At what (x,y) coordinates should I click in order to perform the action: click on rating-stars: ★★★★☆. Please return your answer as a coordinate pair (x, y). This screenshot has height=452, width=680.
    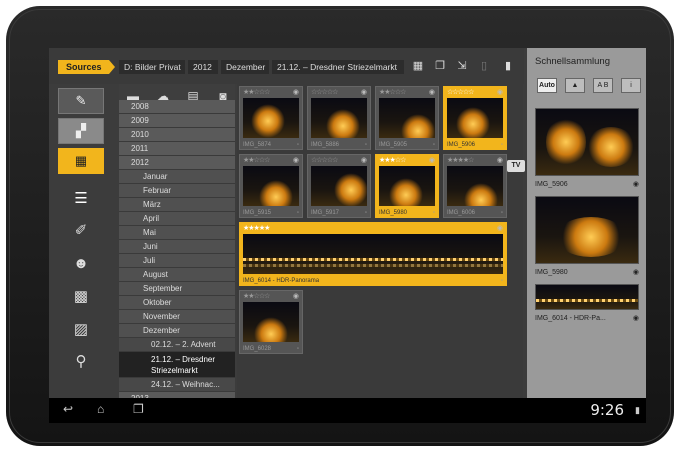
    Looking at the image, I should click on (460, 160).